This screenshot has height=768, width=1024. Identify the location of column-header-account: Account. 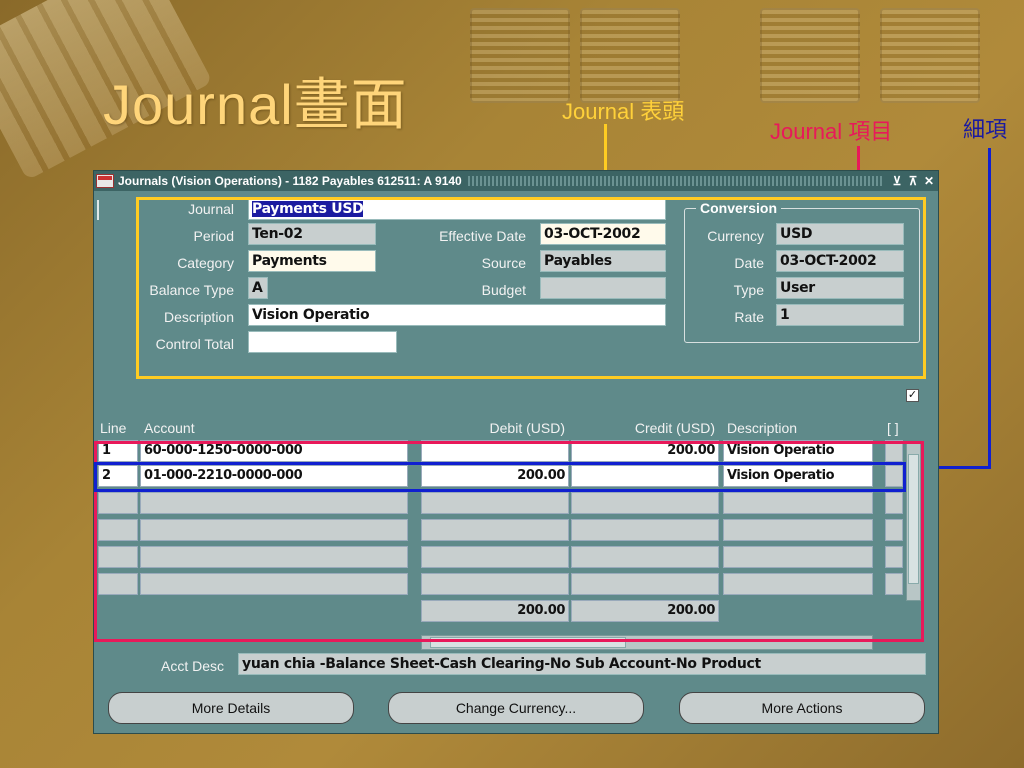
(169, 428).